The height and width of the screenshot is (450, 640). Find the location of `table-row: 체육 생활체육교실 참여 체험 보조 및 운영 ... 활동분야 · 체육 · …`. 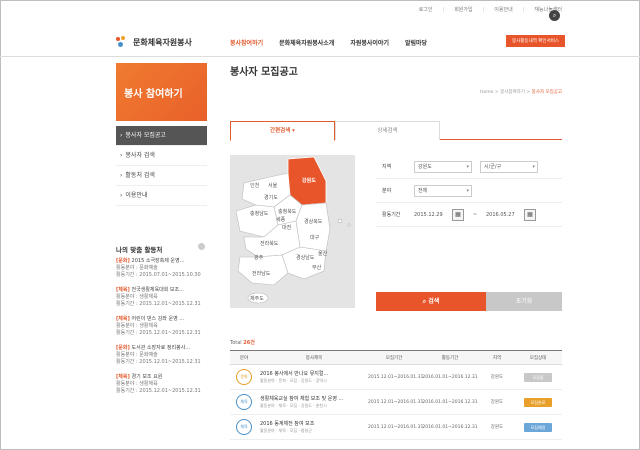

table-row: 체육 생활체육교실 참여 체험 보조 및 운영 ... 활동분야 · 체육 · … is located at coordinates (396, 402).